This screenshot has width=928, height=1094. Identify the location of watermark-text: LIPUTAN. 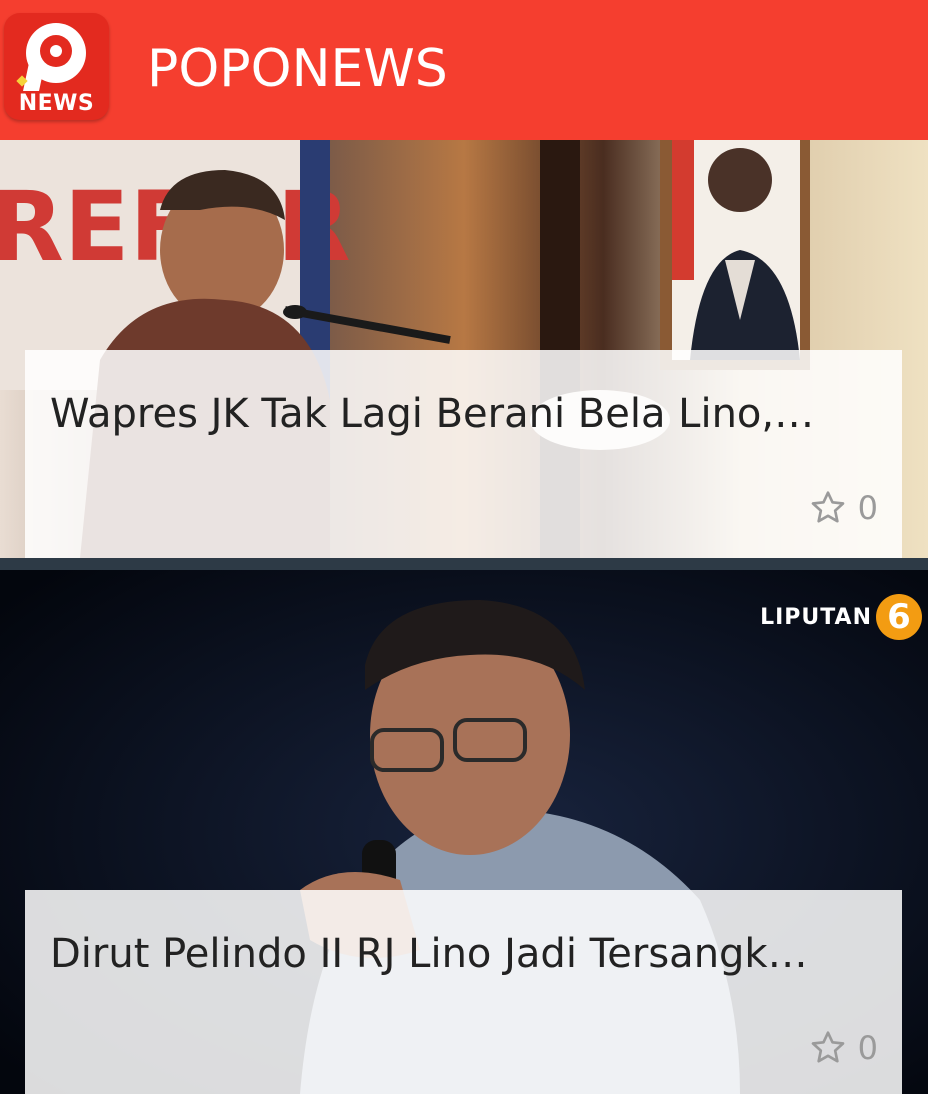
(816, 617).